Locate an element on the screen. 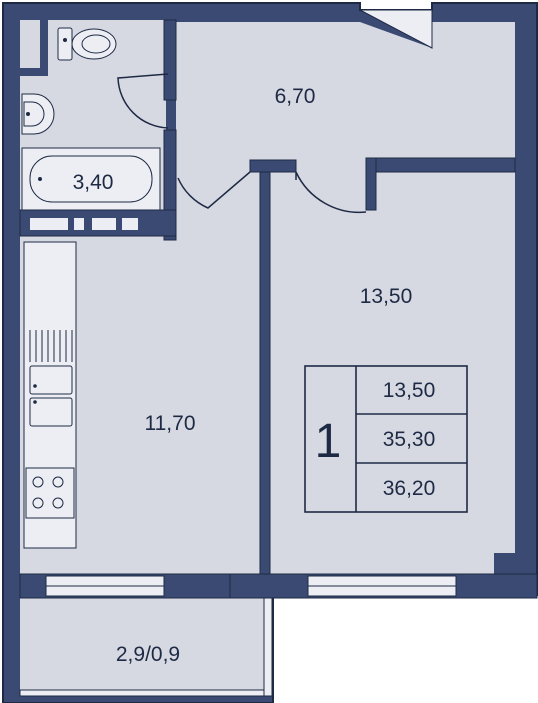 This screenshot has height=703, width=538. bathroom-area-label: 3,40 is located at coordinates (93, 182).